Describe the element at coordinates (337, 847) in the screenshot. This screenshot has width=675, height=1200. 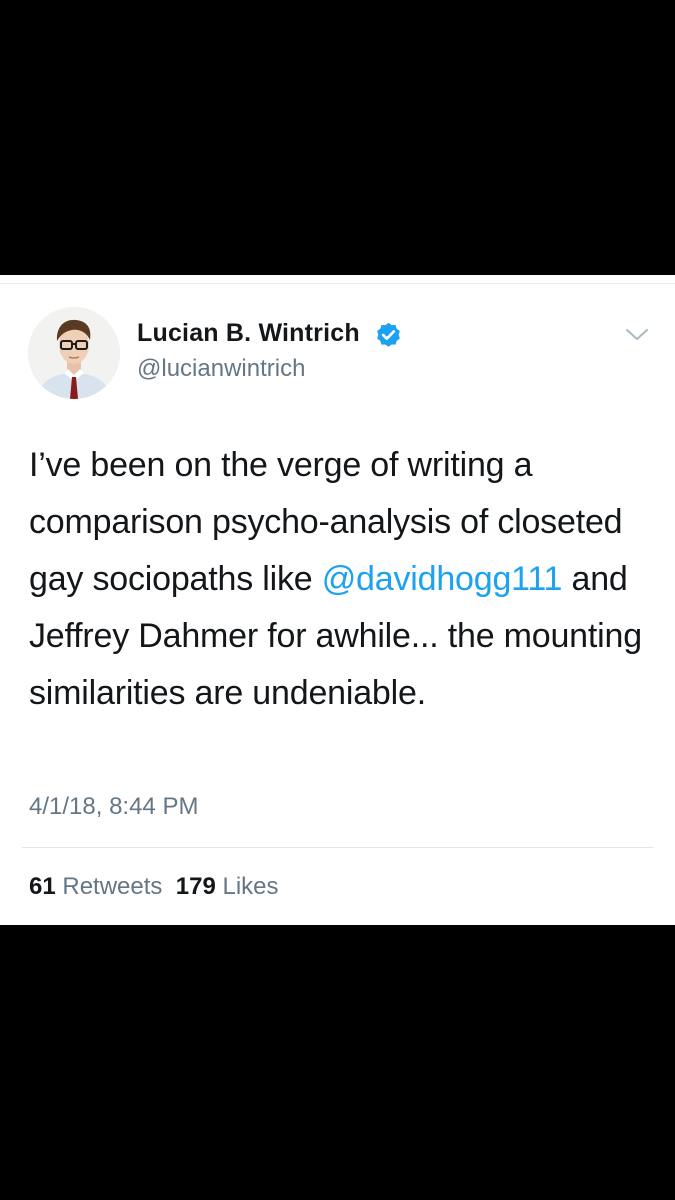
I see `stats-divider` at that location.